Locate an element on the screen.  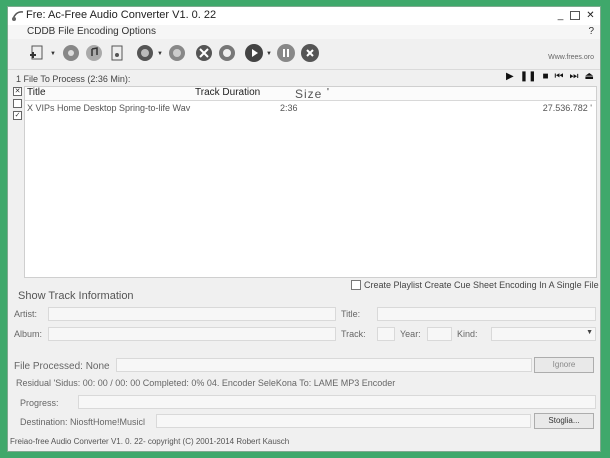
add-file-icon is located at coordinates (38, 53).